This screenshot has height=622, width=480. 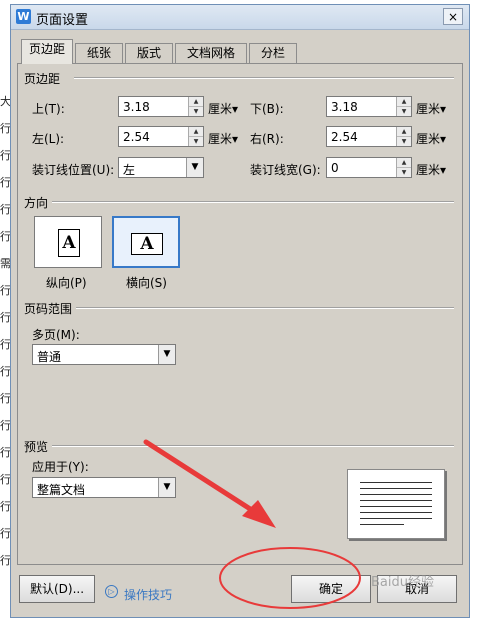 I want to click on portrait-label: 纵向(P), so click(x=66, y=283).